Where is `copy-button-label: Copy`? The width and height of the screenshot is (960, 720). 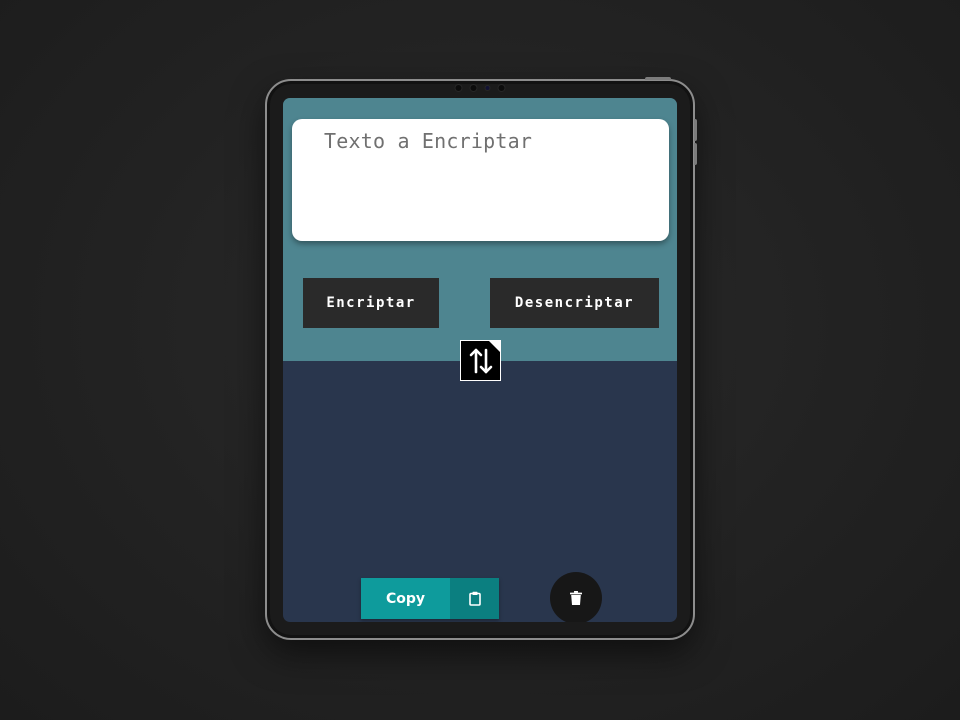 copy-button-label: Copy is located at coordinates (405, 598).